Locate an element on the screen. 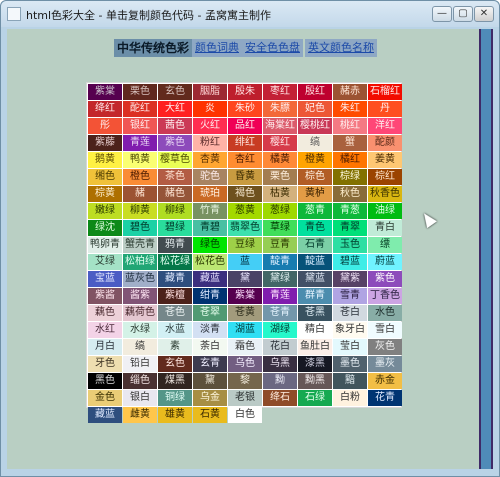 The height and width of the screenshot is (477, 500). color-swatch: 琥珀 is located at coordinates (210, 194).